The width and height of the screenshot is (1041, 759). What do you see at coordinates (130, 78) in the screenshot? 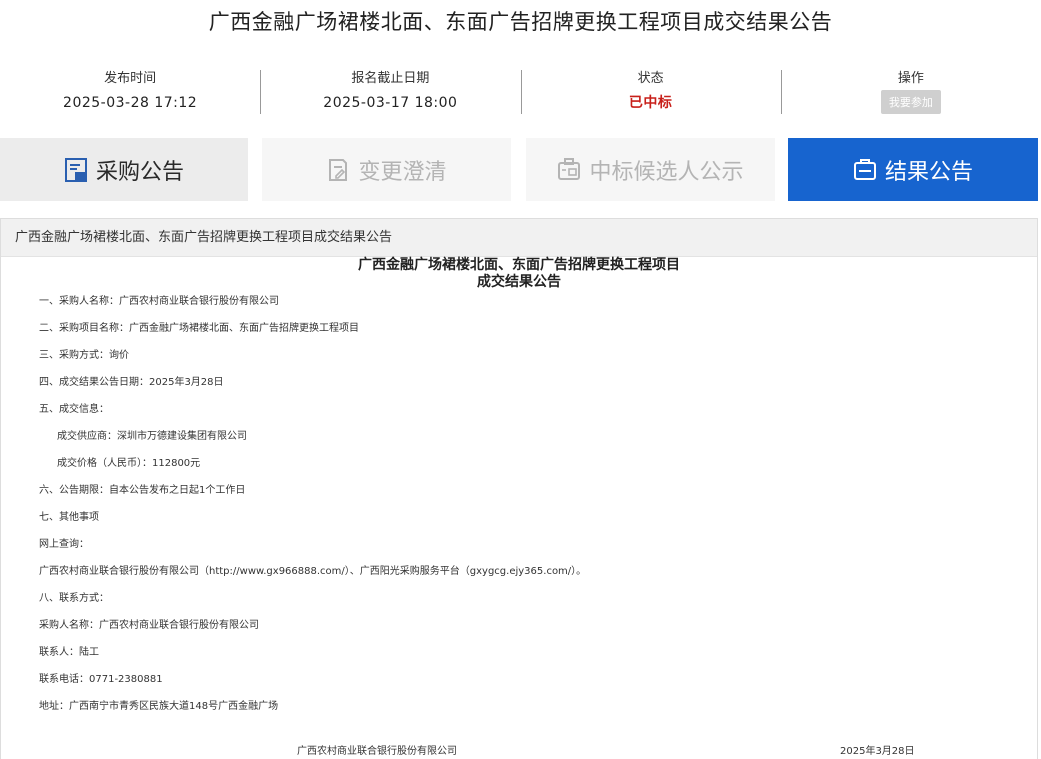
I see `publish-time-label: 发布时间` at bounding box center [130, 78].